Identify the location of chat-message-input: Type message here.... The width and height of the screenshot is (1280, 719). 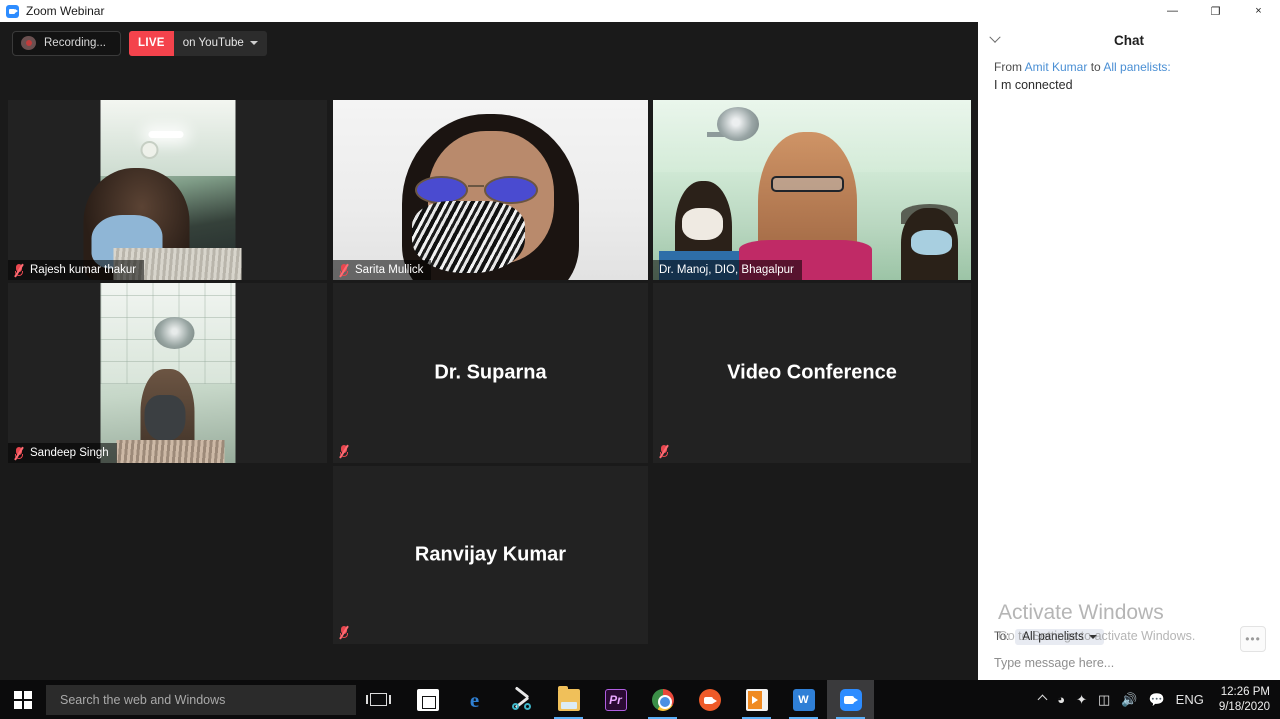
(1129, 663).